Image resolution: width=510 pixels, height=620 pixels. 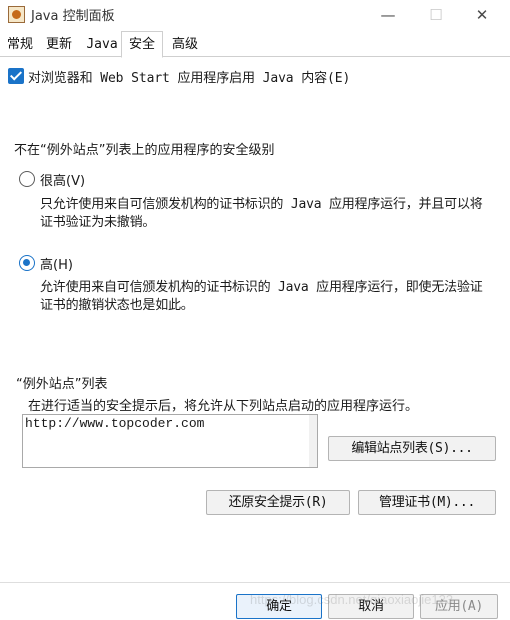 I want to click on site-list-item: http://www.topcoder.com, so click(x=114, y=423).